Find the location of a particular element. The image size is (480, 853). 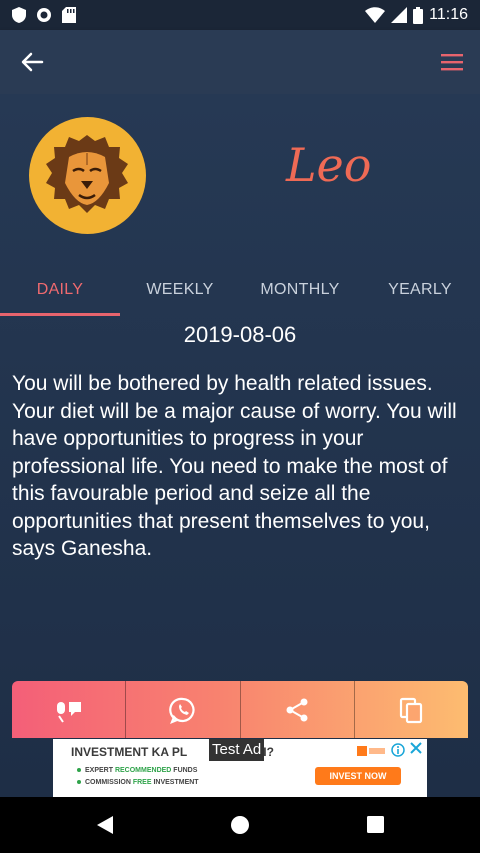

signal-icon is located at coordinates (399, 15).